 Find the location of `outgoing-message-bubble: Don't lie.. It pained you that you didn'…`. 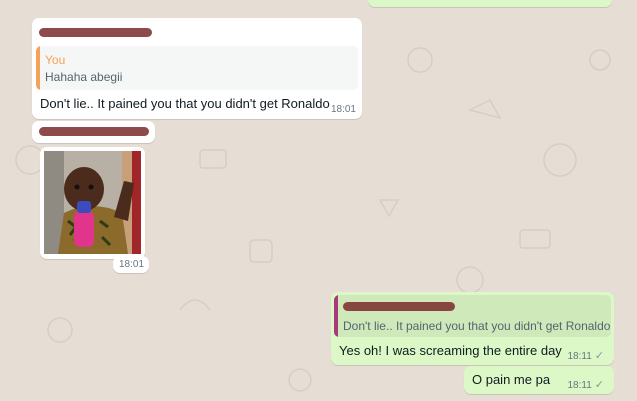

outgoing-message-bubble: Don't lie.. It pained you that you didn'… is located at coordinates (472, 328).